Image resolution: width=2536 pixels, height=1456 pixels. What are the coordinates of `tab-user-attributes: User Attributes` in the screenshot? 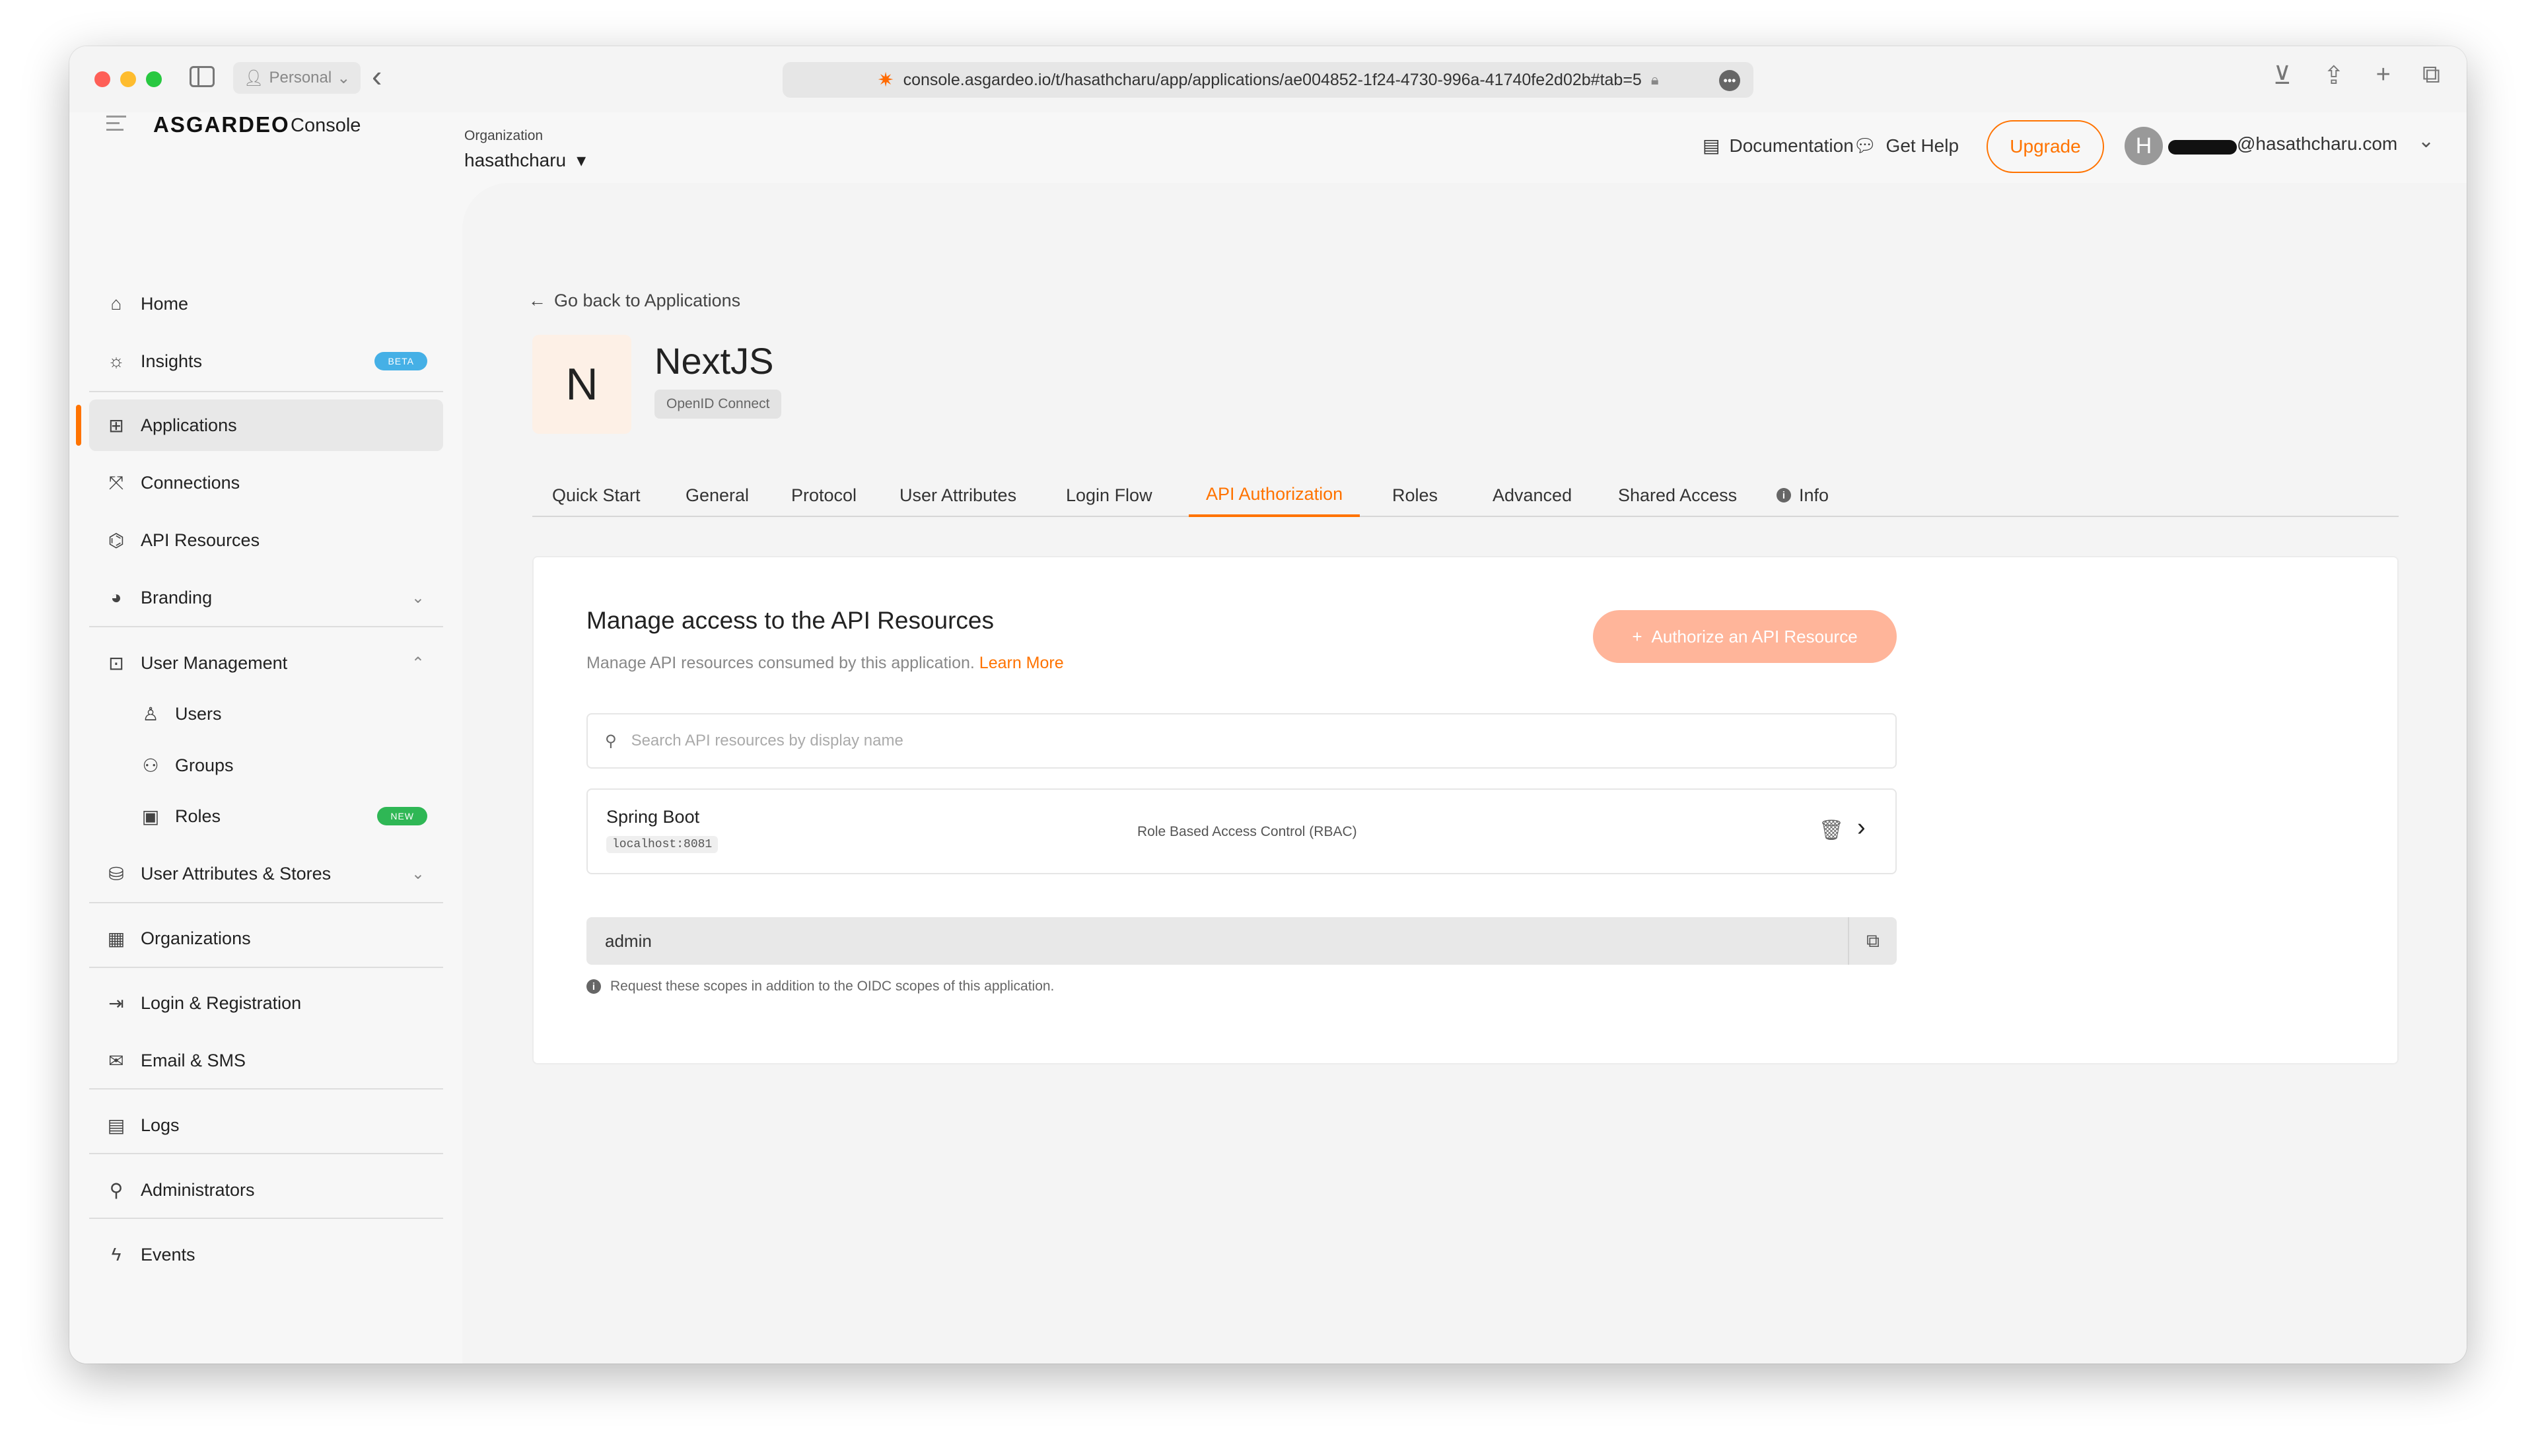 It's located at (957, 495).